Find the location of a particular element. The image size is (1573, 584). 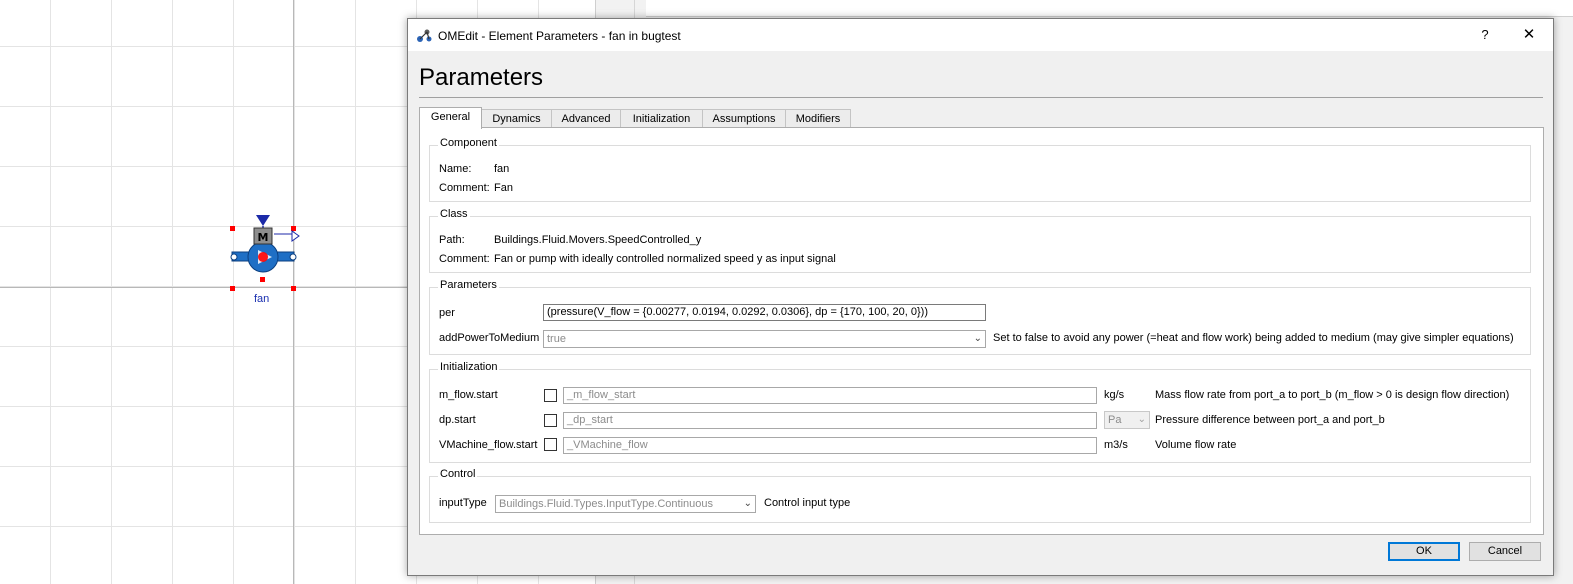

tab-assumptions: Assumptions is located at coordinates (744, 118).